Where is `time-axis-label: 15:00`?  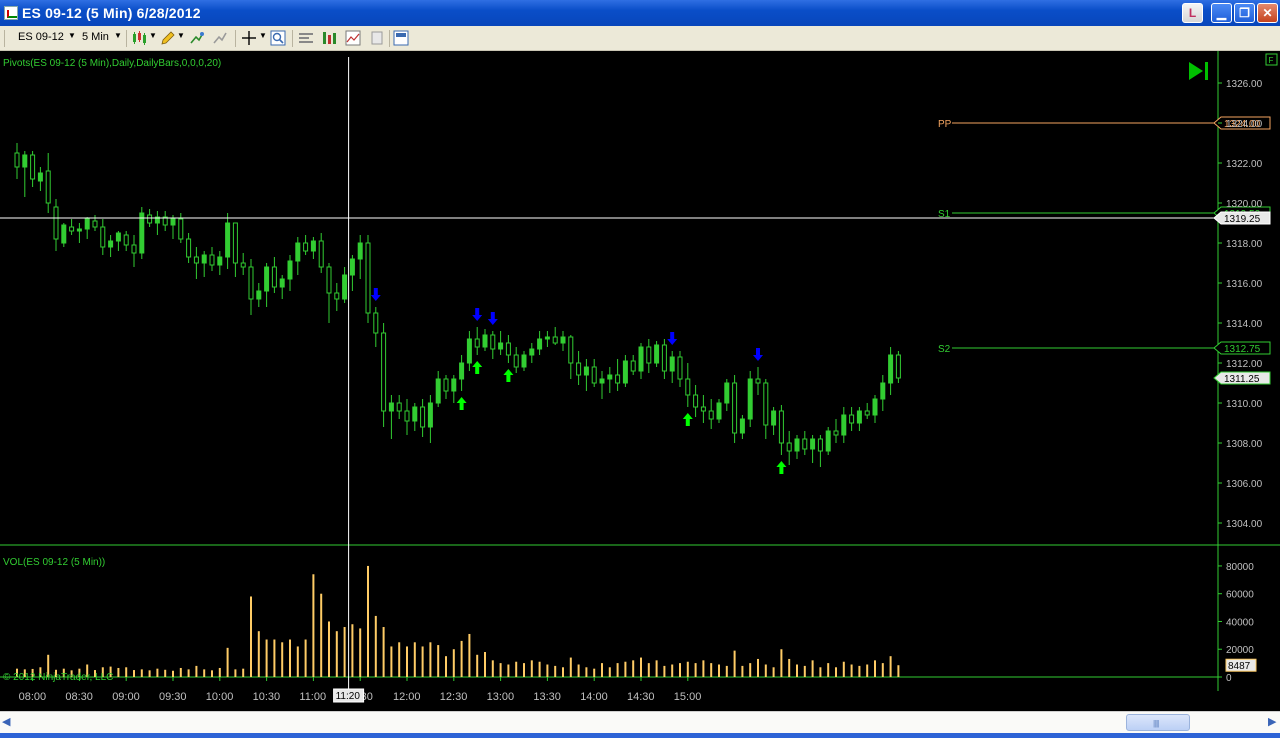
time-axis-label: 15:00 is located at coordinates (688, 697).